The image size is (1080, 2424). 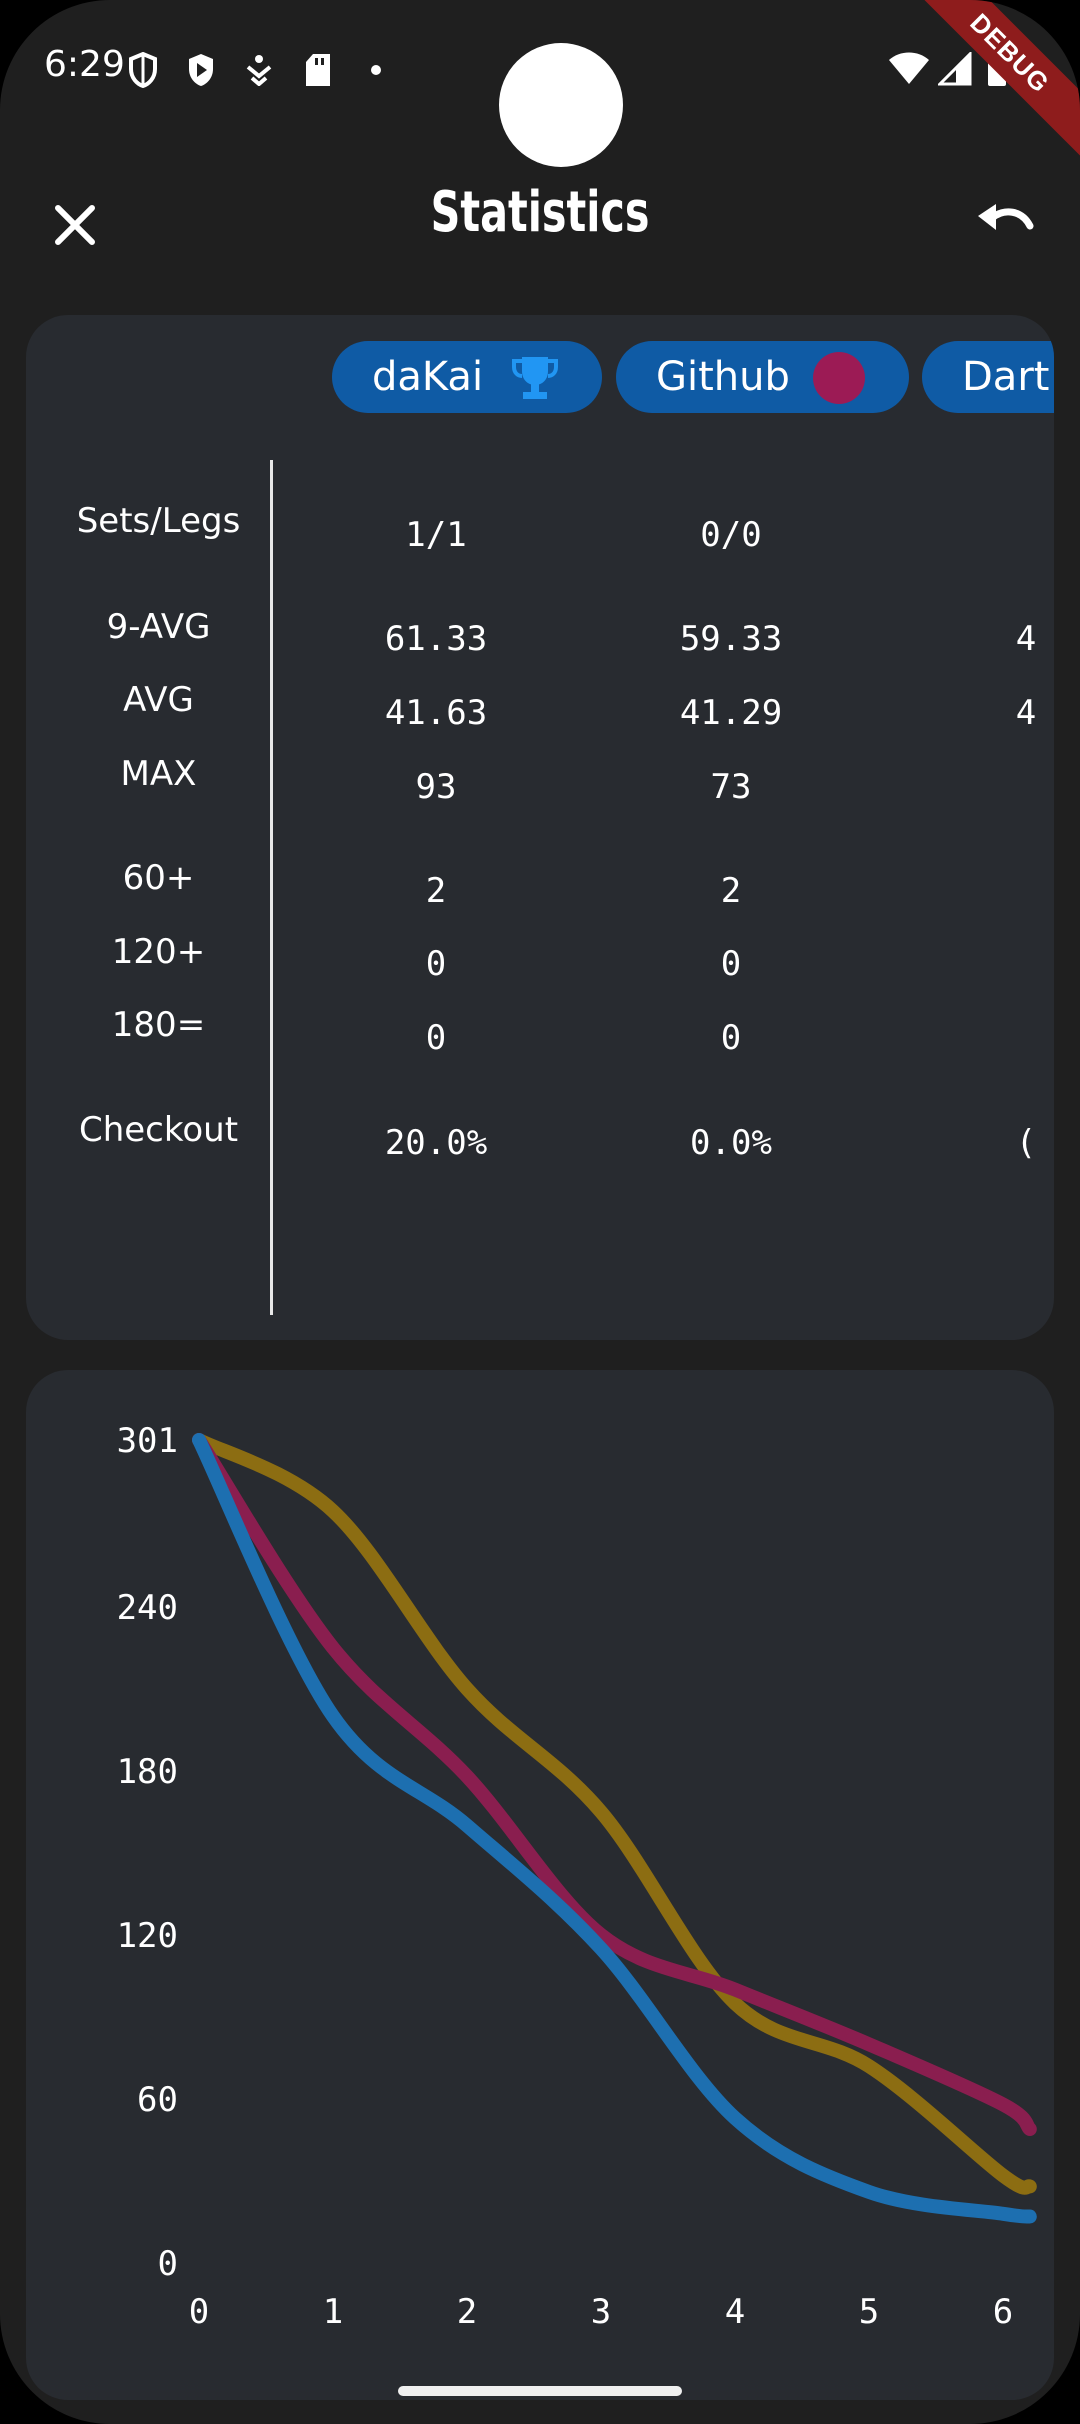 What do you see at coordinates (1026, 713) in the screenshot?
I see `value-avg: 4` at bounding box center [1026, 713].